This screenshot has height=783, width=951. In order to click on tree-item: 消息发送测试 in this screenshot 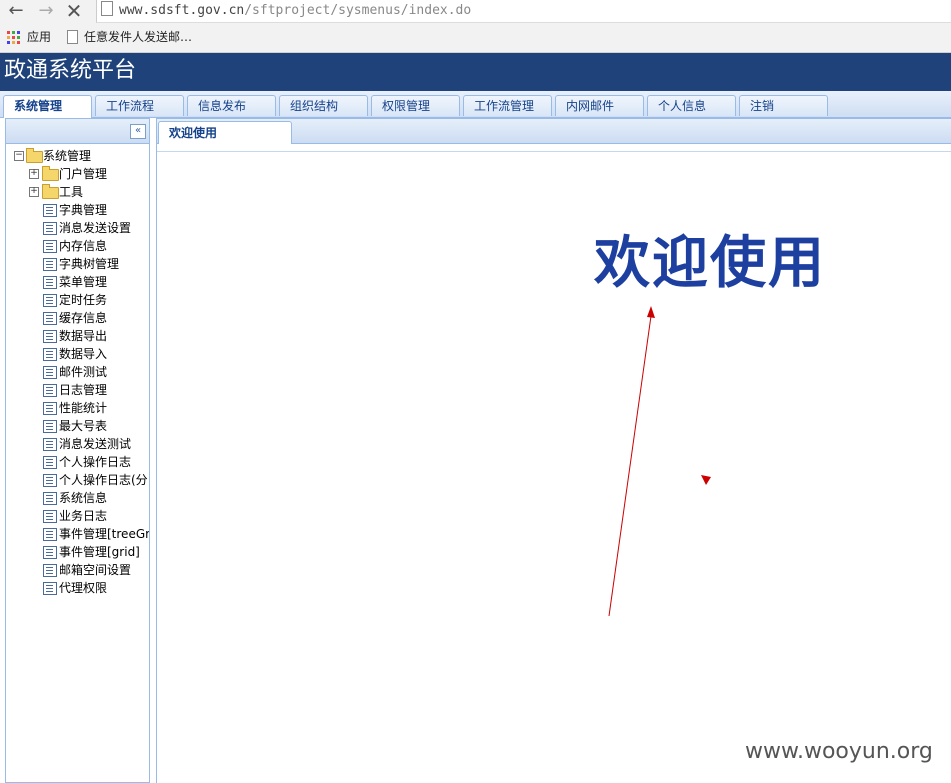, I will do `click(77, 444)`.